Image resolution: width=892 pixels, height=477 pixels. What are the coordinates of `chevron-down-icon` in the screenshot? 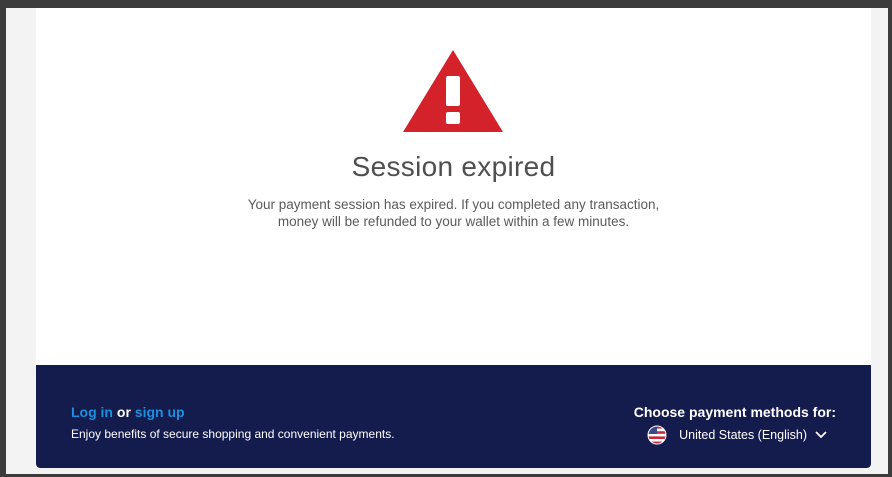 It's located at (821, 435).